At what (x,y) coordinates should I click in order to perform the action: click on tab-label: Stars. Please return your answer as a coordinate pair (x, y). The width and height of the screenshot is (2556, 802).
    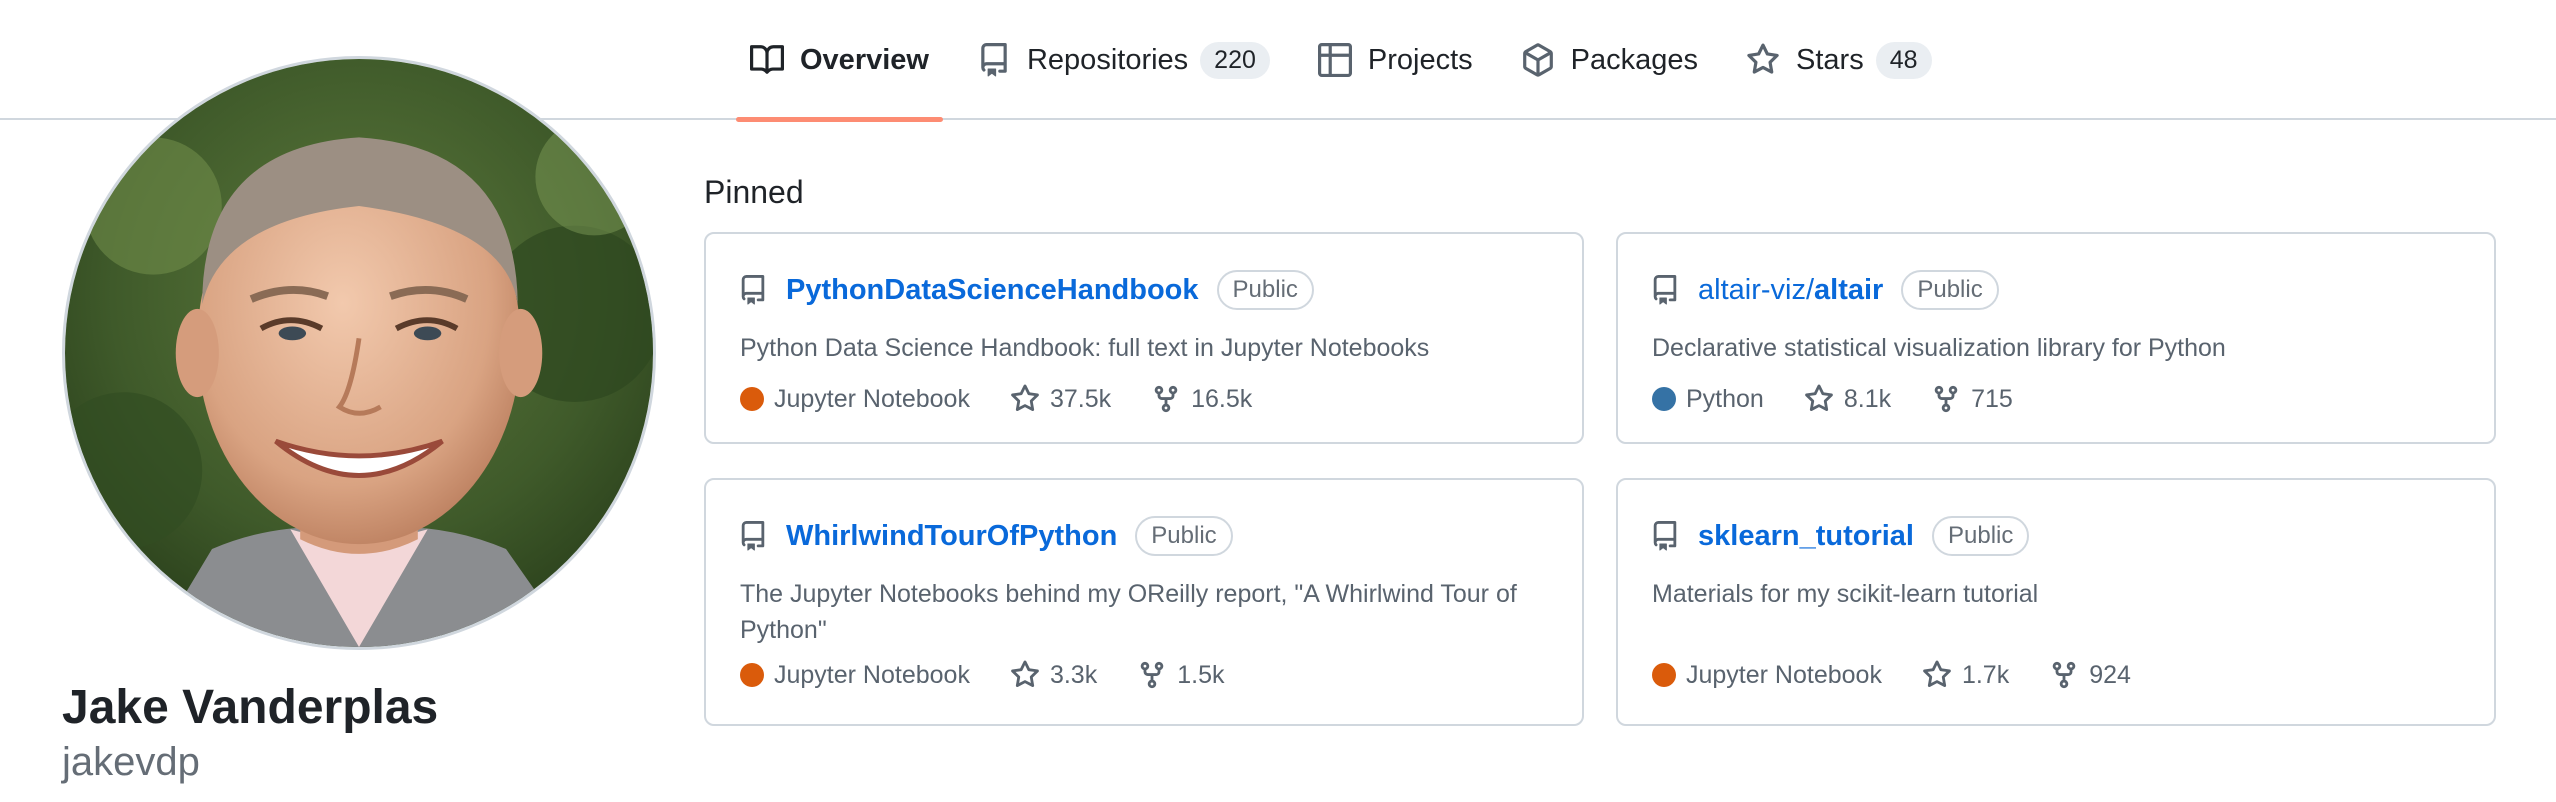
    Looking at the image, I should click on (1830, 59).